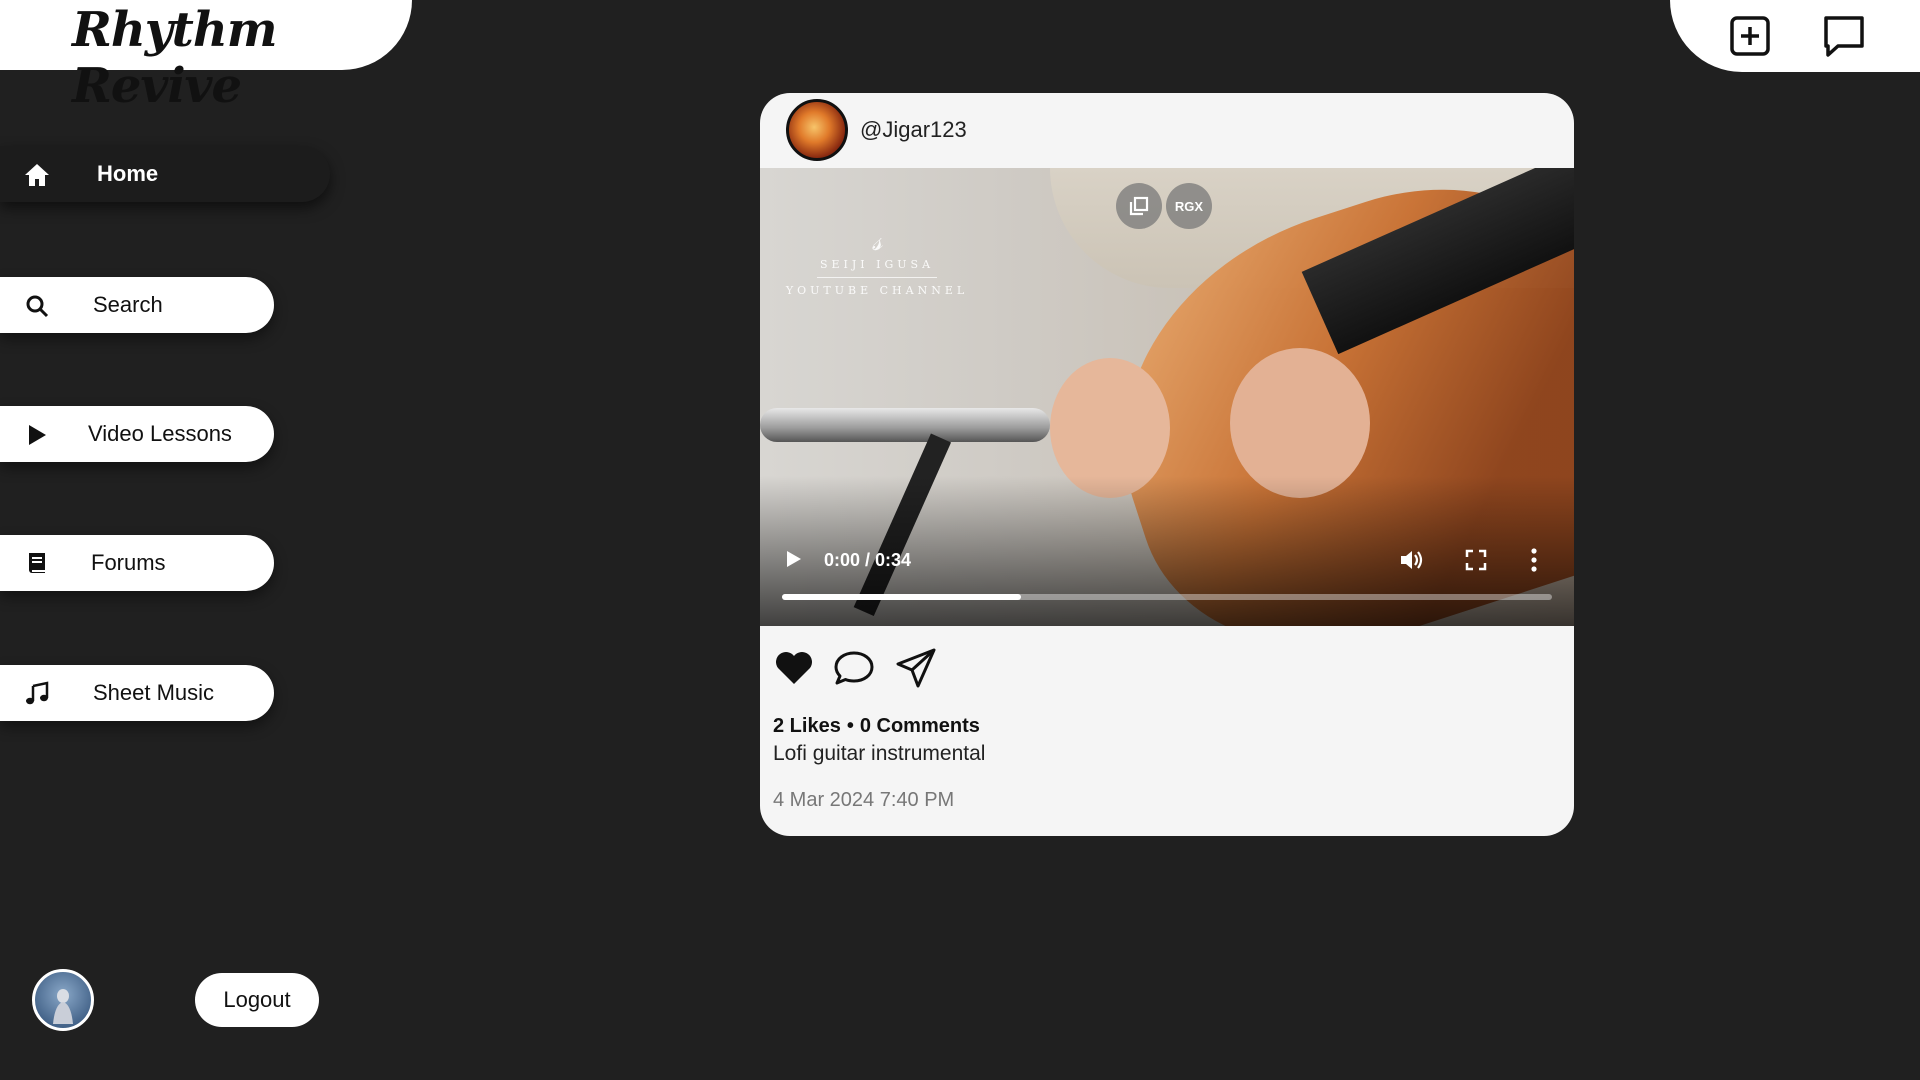  I want to click on watermark-line2: YOUTUBE CHANNEL, so click(877, 290).